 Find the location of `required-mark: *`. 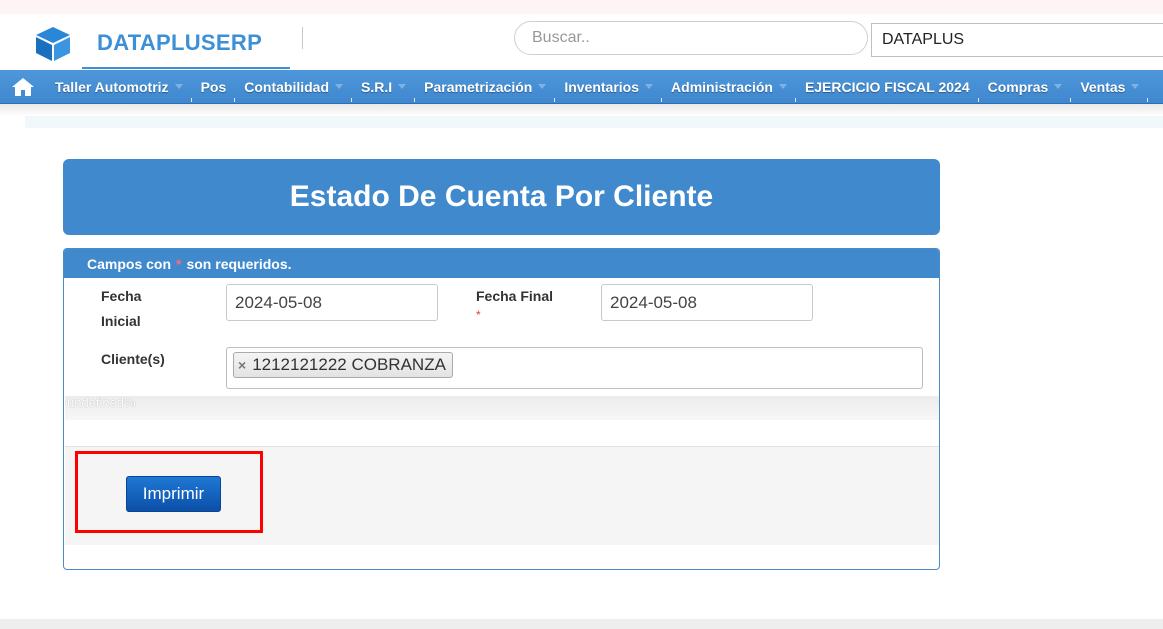

required-mark: * is located at coordinates (179, 263).